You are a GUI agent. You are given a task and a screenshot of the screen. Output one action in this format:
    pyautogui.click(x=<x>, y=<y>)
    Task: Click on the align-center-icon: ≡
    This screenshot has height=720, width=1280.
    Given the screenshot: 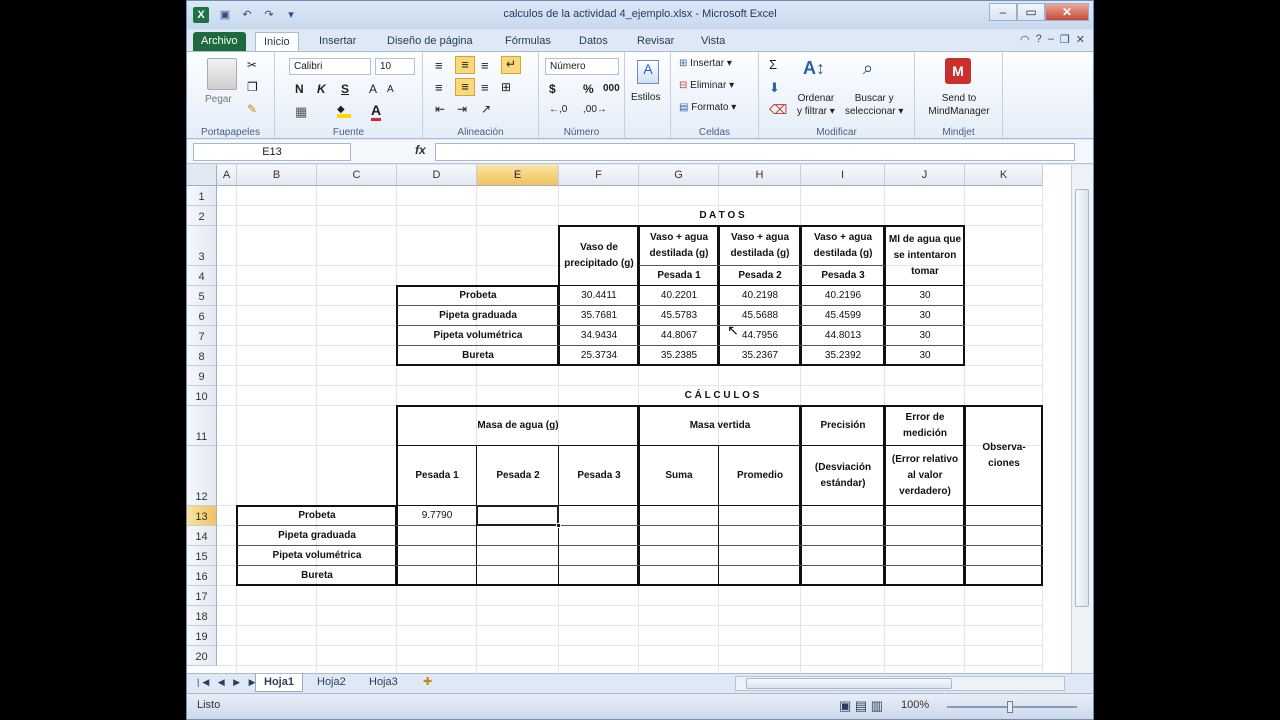 What is the action you would take?
    pyautogui.click(x=465, y=87)
    